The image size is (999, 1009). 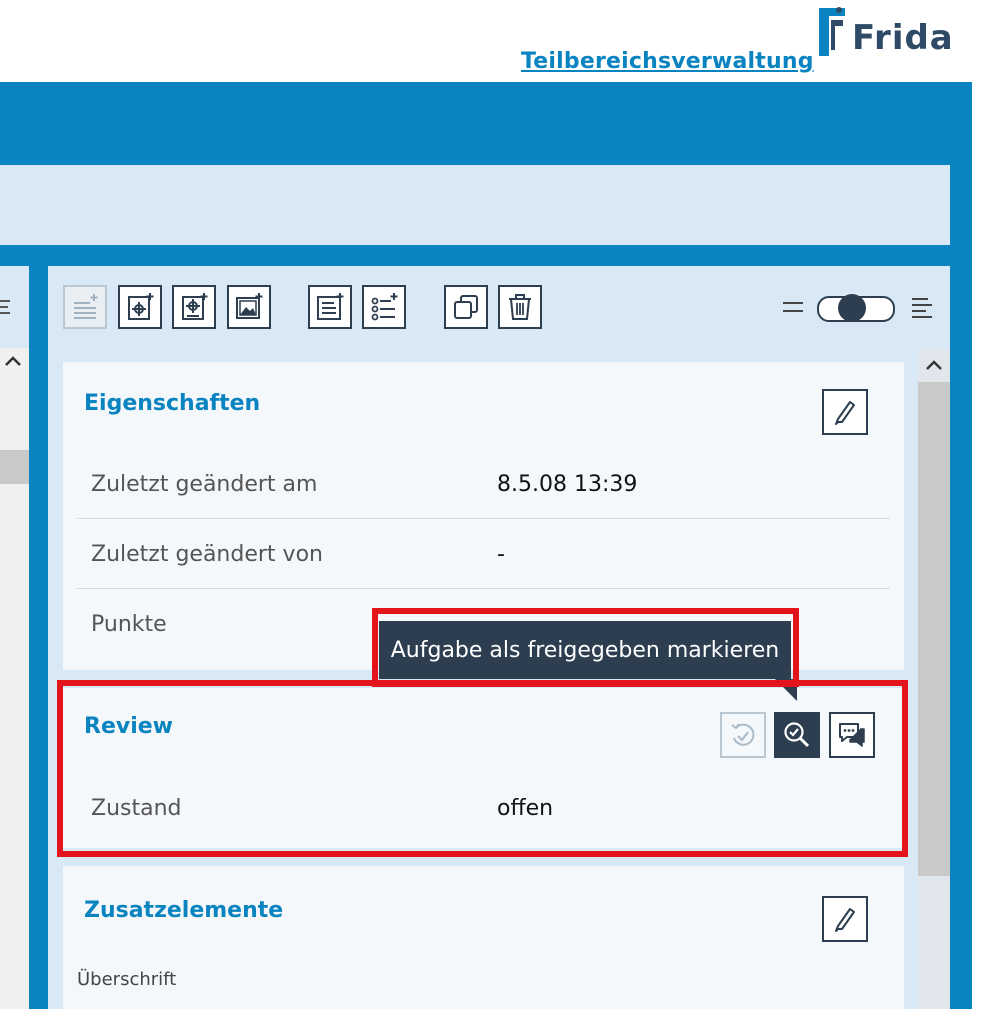 I want to click on edit-properties-button, so click(x=845, y=412).